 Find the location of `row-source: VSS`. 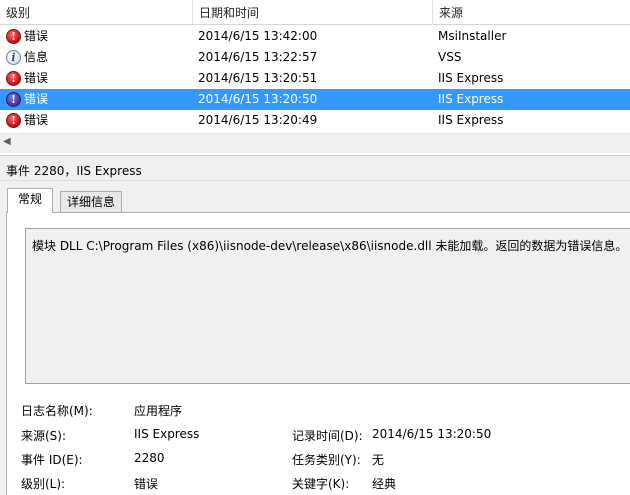

row-source: VSS is located at coordinates (450, 57).